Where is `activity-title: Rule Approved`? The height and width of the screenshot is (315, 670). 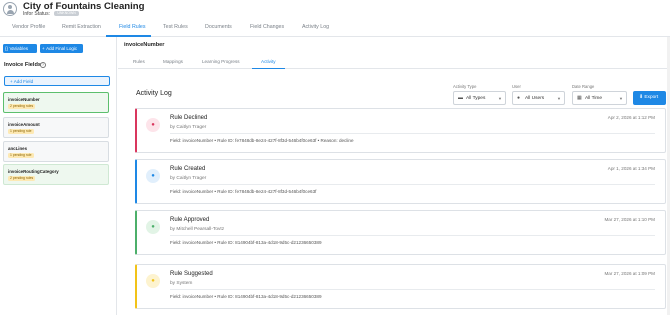 activity-title: Rule Approved is located at coordinates (190, 220).